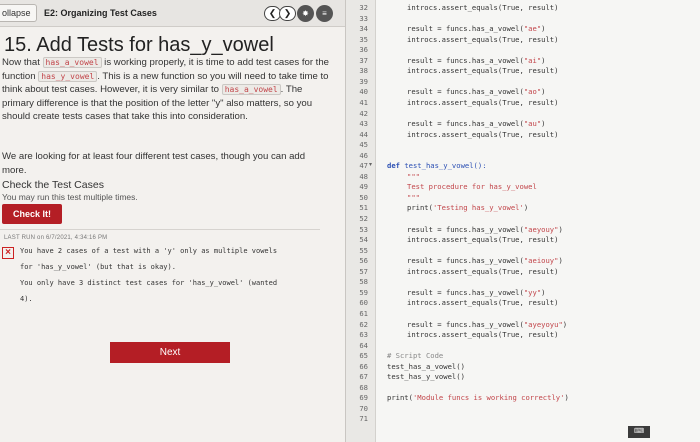 The width and height of the screenshot is (700, 442). What do you see at coordinates (18, 13) in the screenshot?
I see `collapse-button: ollapse` at bounding box center [18, 13].